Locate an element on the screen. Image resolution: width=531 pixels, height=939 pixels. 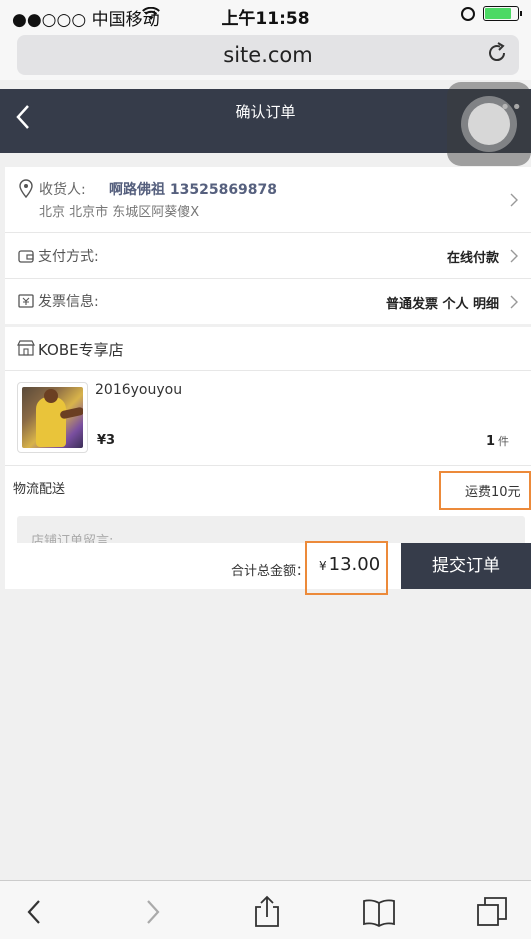
browser-toolbar is located at coordinates (265, 909).